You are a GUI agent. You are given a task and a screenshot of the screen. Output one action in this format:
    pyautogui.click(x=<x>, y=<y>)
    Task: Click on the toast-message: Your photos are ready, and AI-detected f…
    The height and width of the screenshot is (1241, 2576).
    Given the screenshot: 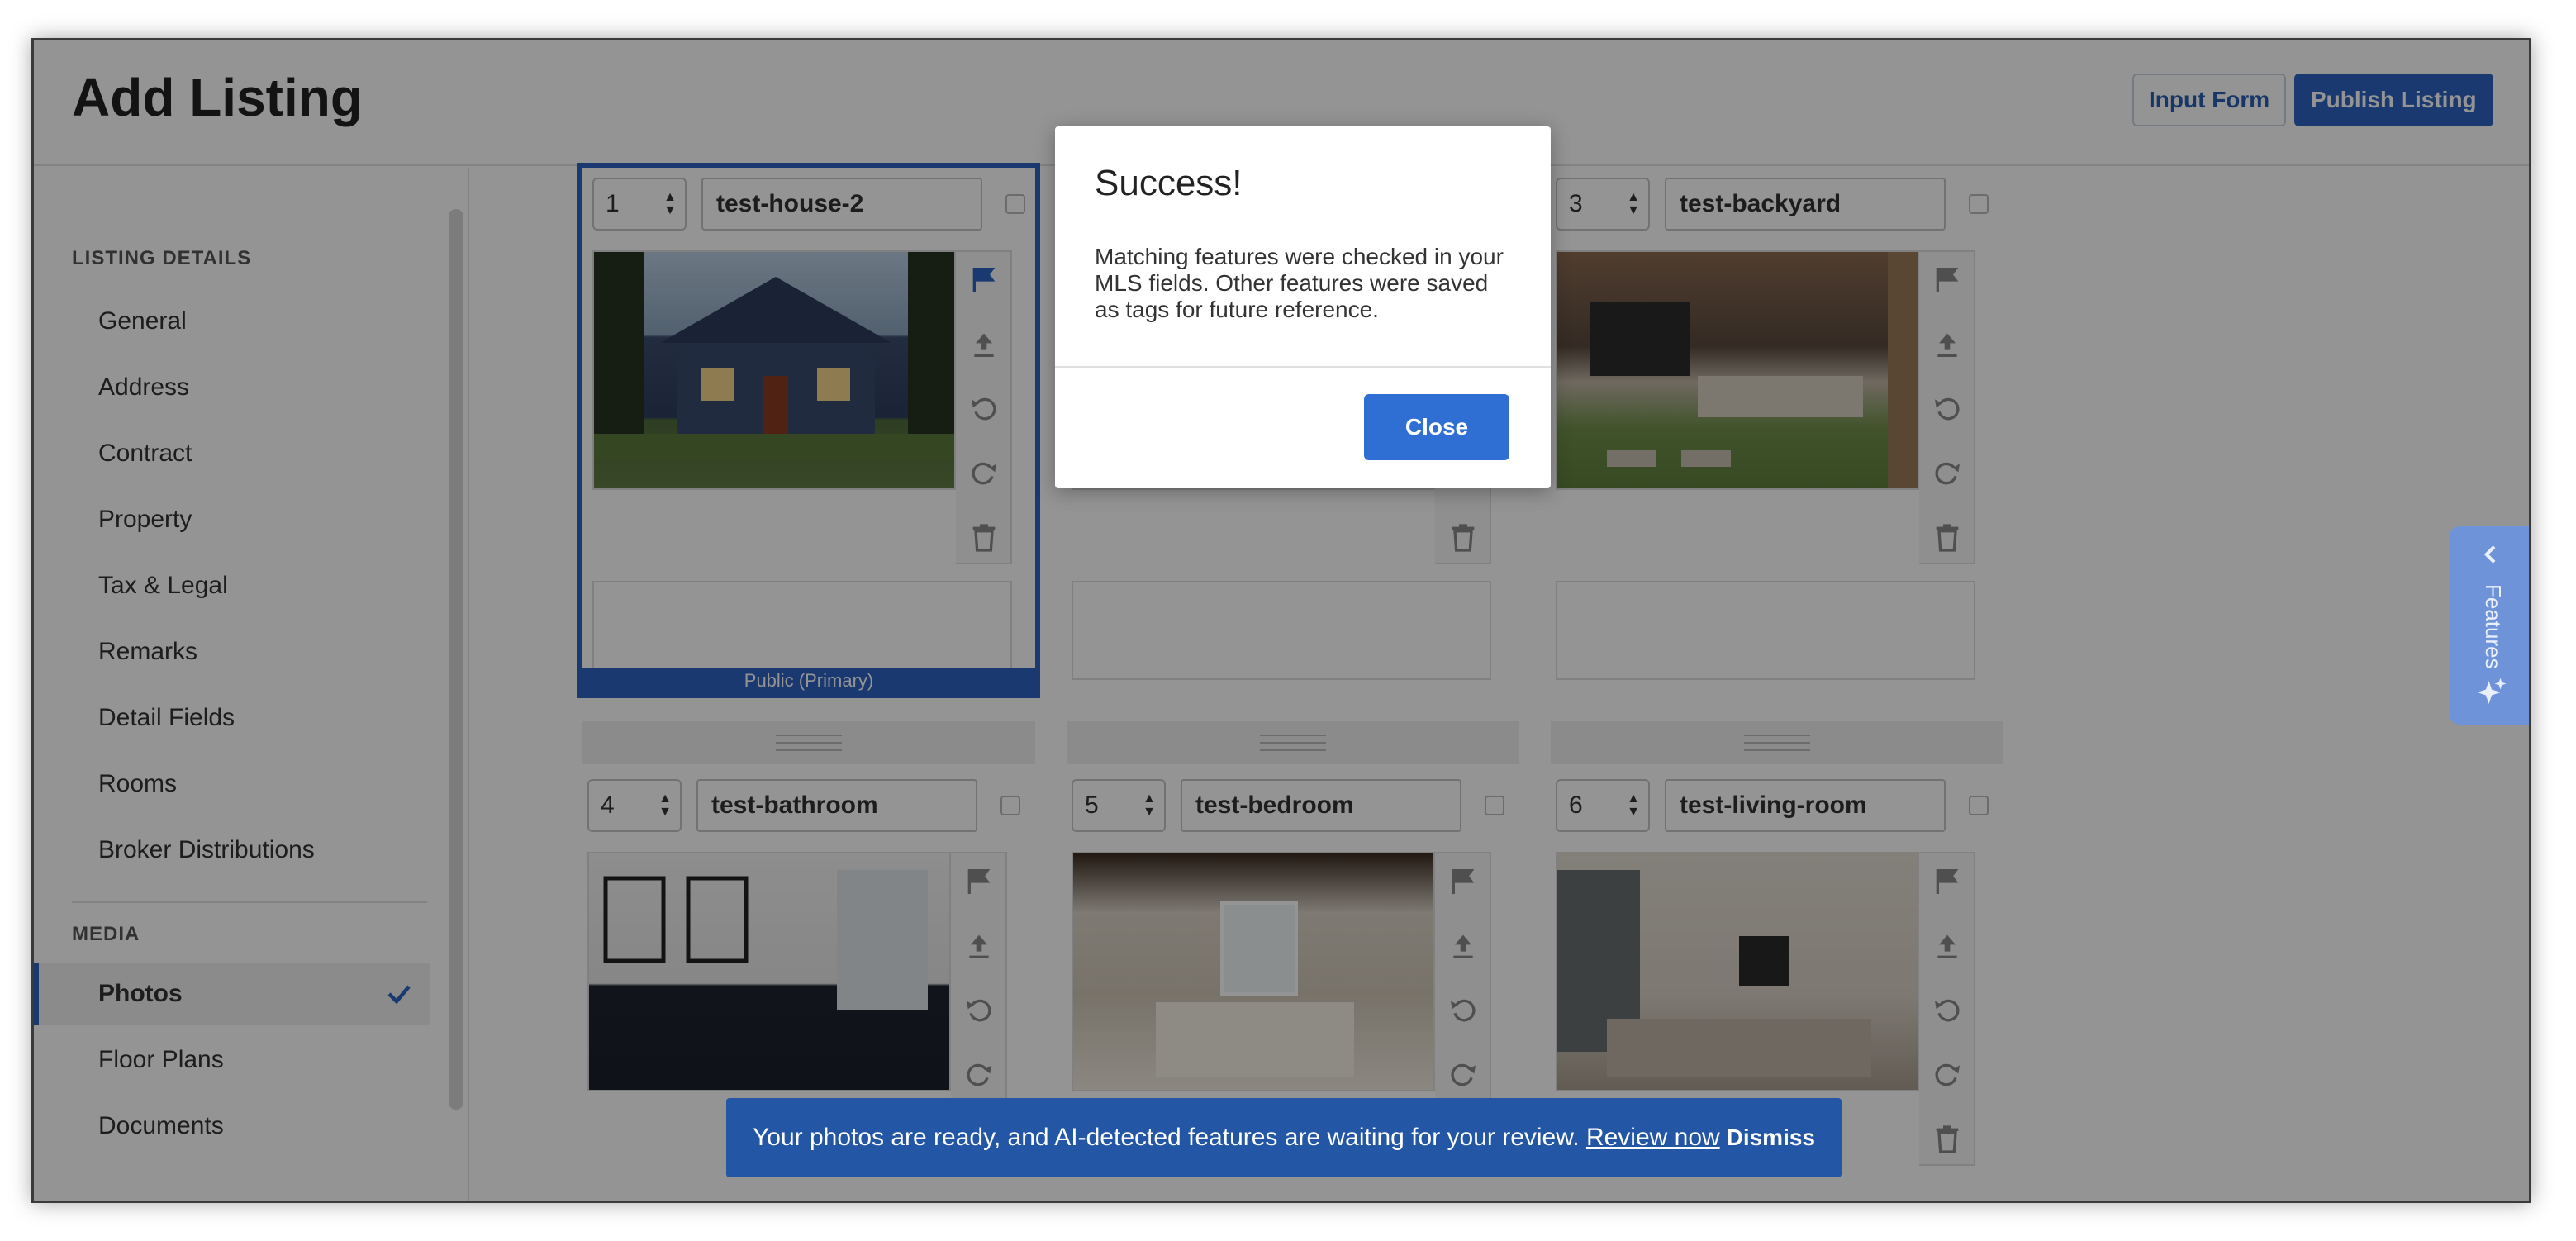 What is the action you would take?
    pyautogui.click(x=1166, y=1137)
    